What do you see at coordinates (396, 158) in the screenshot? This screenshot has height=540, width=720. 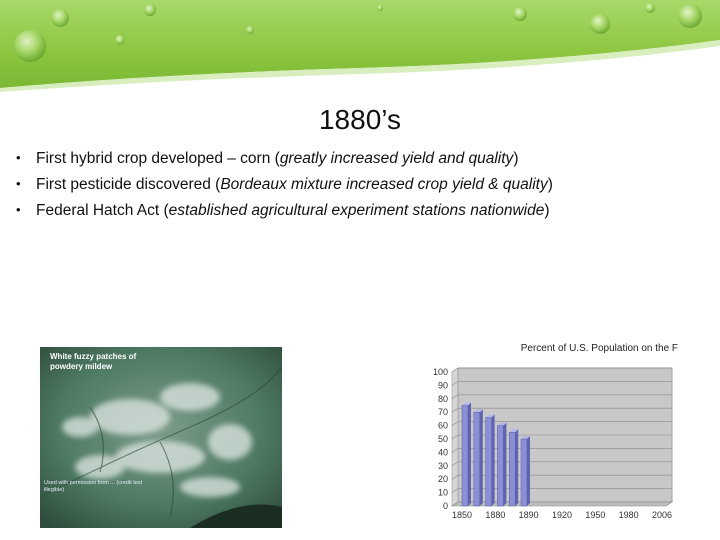 I see `bullet-italic-text: greatly increased yield and quality` at bounding box center [396, 158].